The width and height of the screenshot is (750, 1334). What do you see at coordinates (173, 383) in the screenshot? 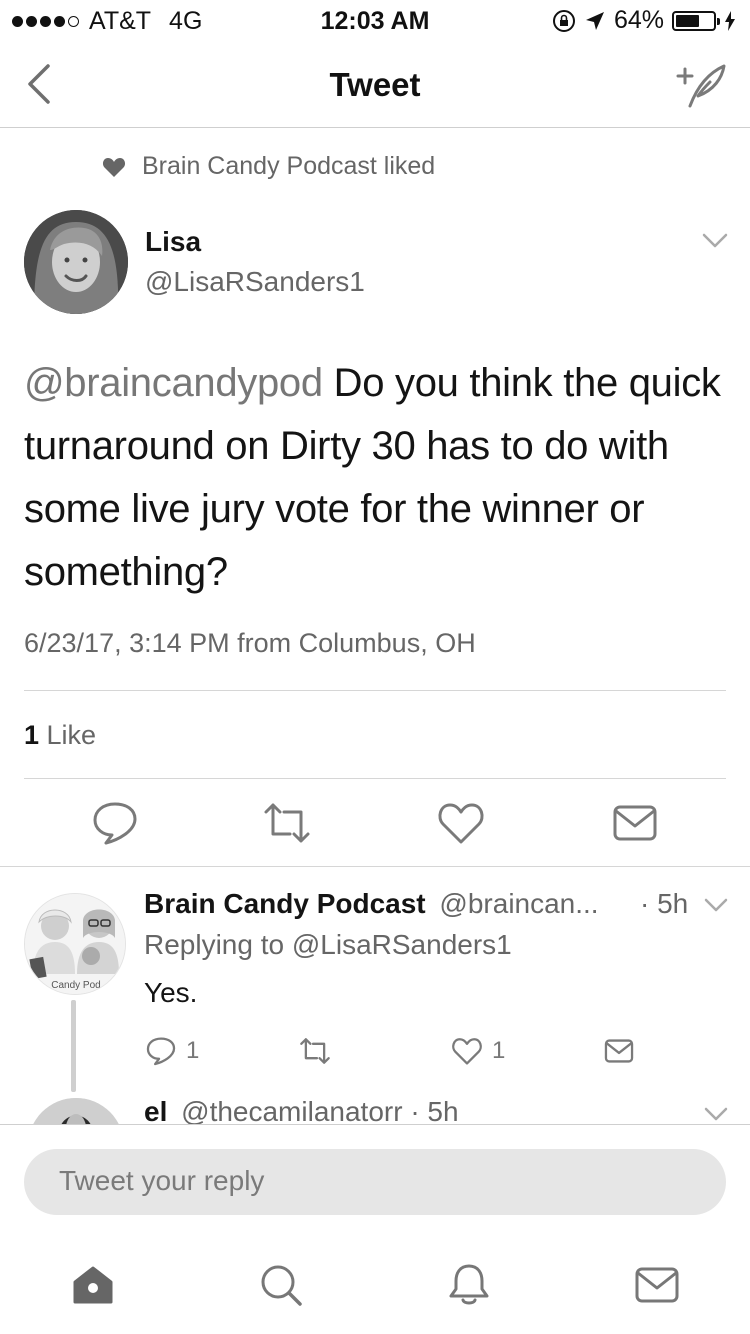
I see `mention-link: @braincandypod` at bounding box center [173, 383].